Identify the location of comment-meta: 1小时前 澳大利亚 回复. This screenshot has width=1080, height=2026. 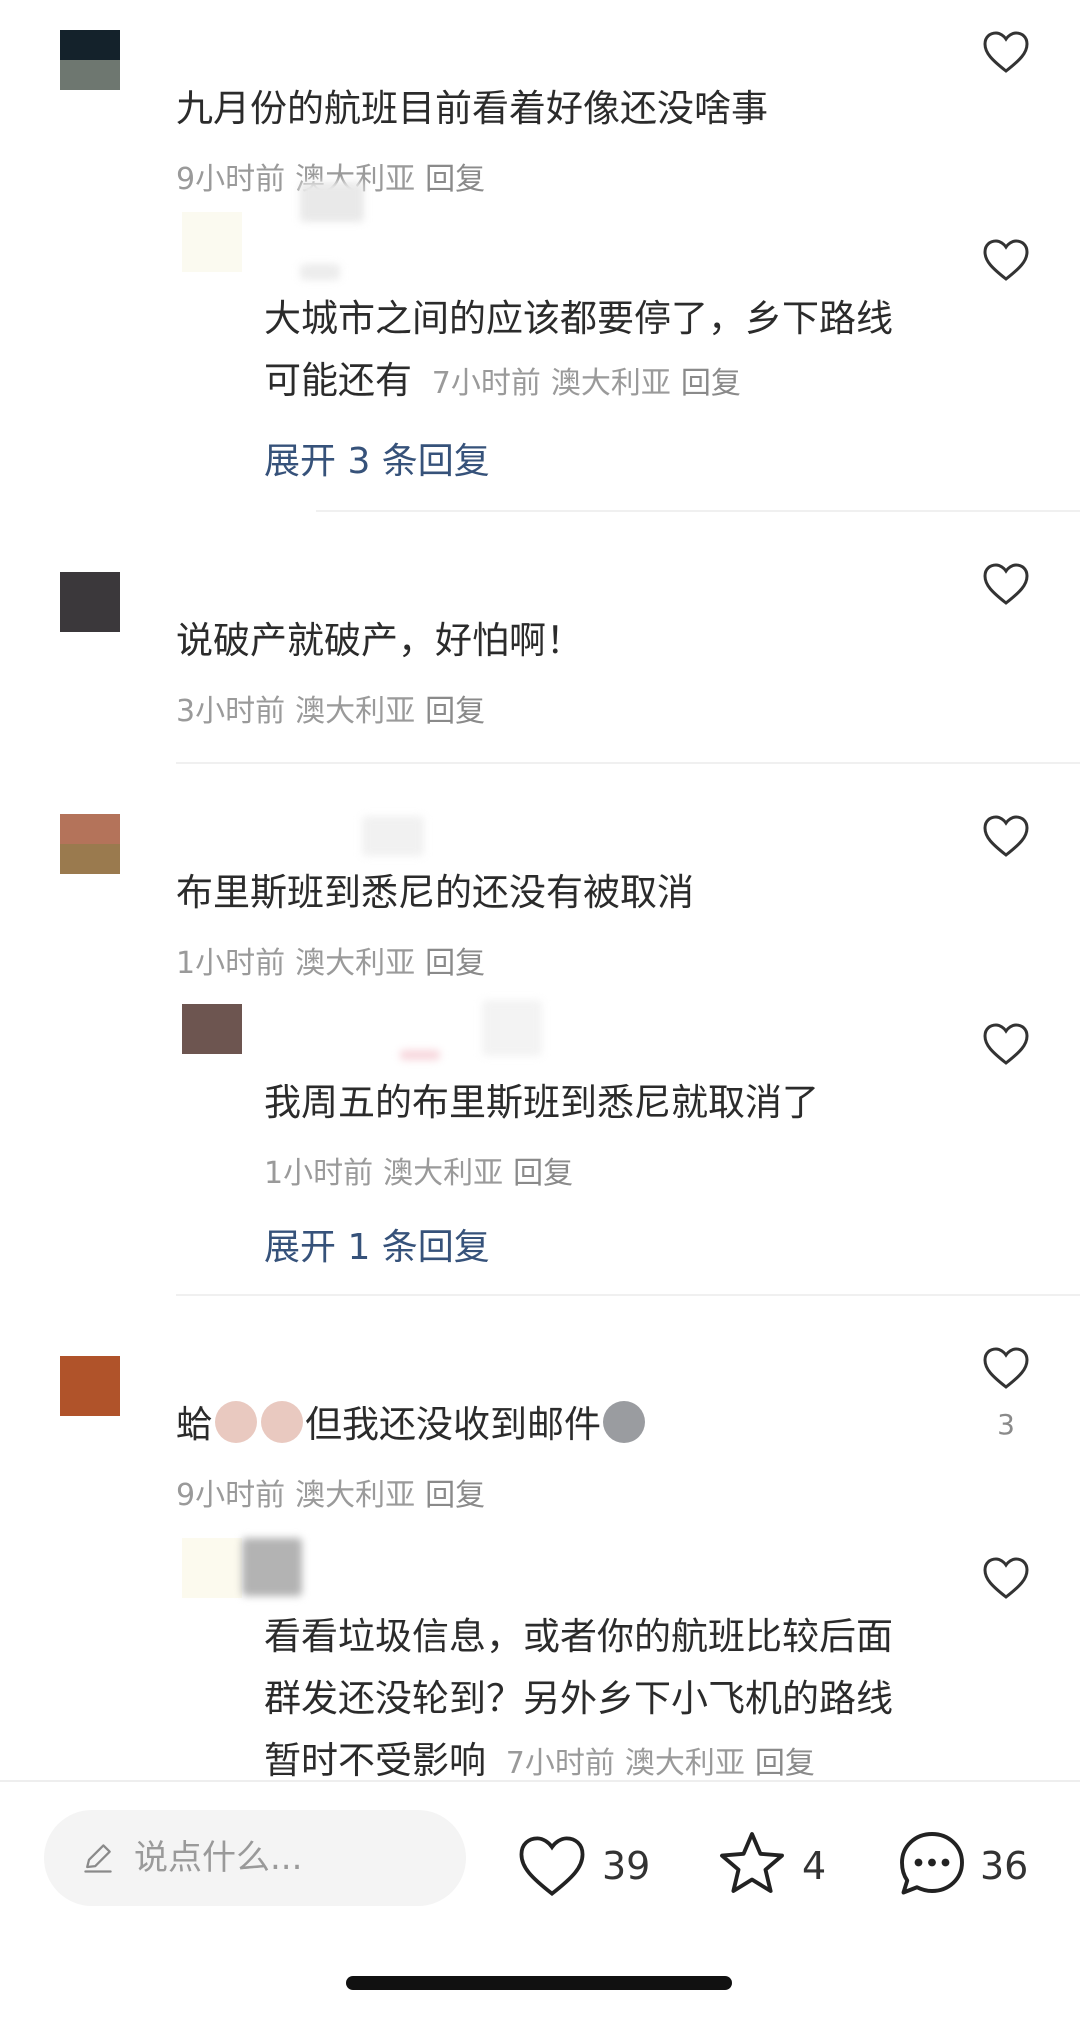
(330, 960).